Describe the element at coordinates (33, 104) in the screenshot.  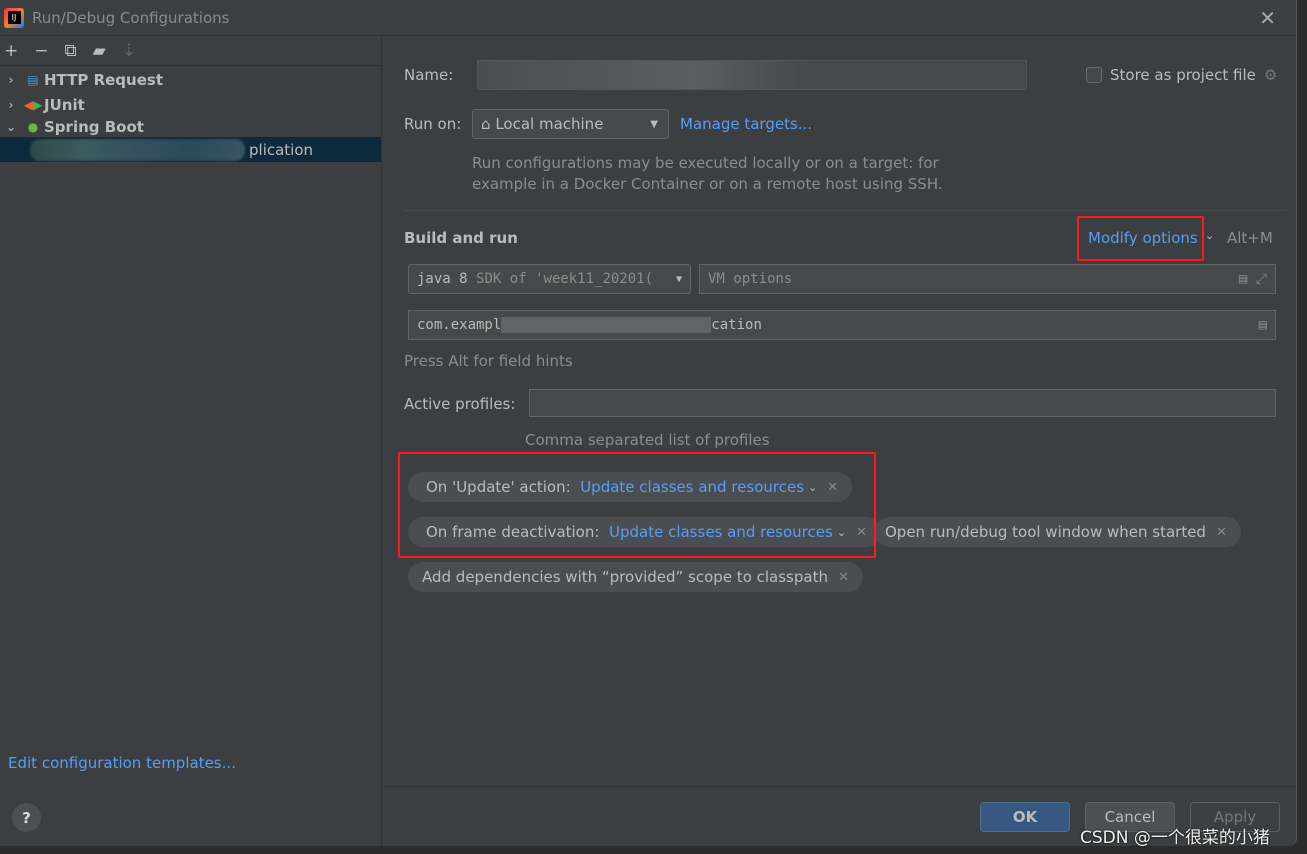
I see `junit-icon: ◀▶` at that location.